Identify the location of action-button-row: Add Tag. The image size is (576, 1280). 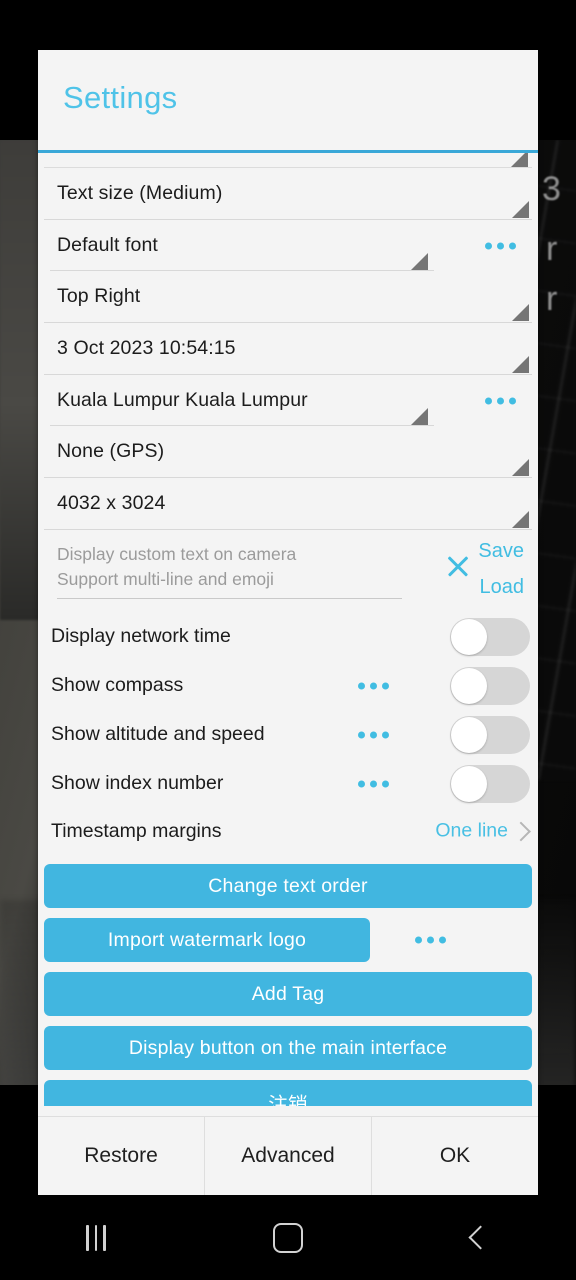
(288, 994).